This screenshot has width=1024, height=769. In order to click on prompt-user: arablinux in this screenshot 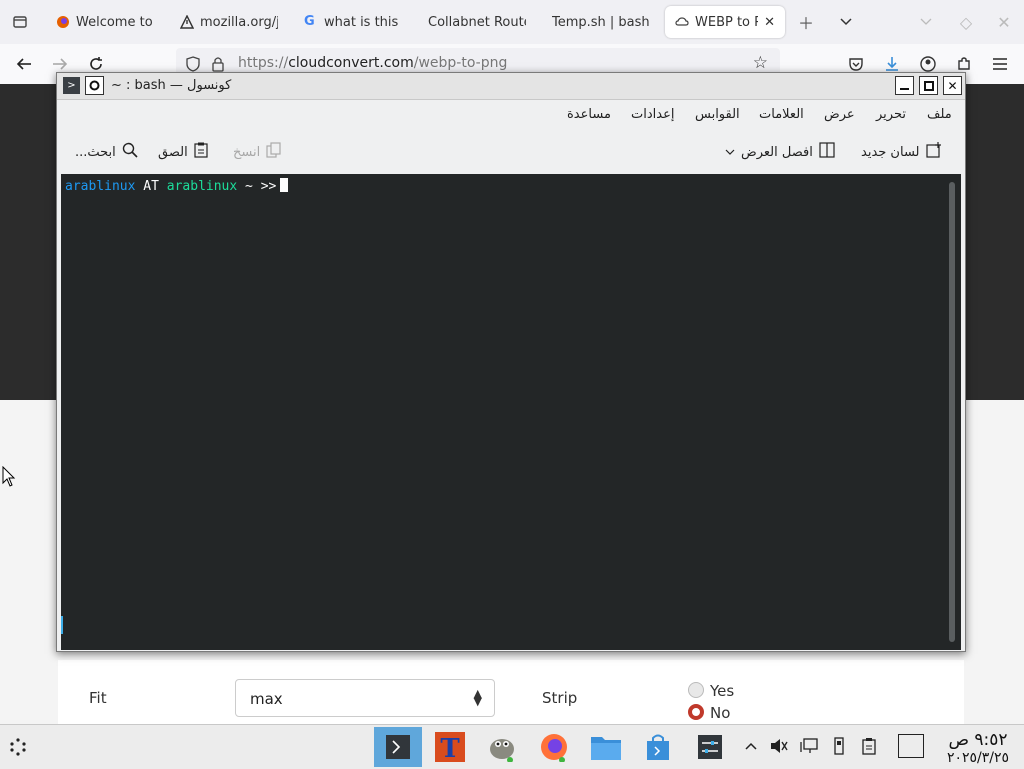, I will do `click(100, 186)`.